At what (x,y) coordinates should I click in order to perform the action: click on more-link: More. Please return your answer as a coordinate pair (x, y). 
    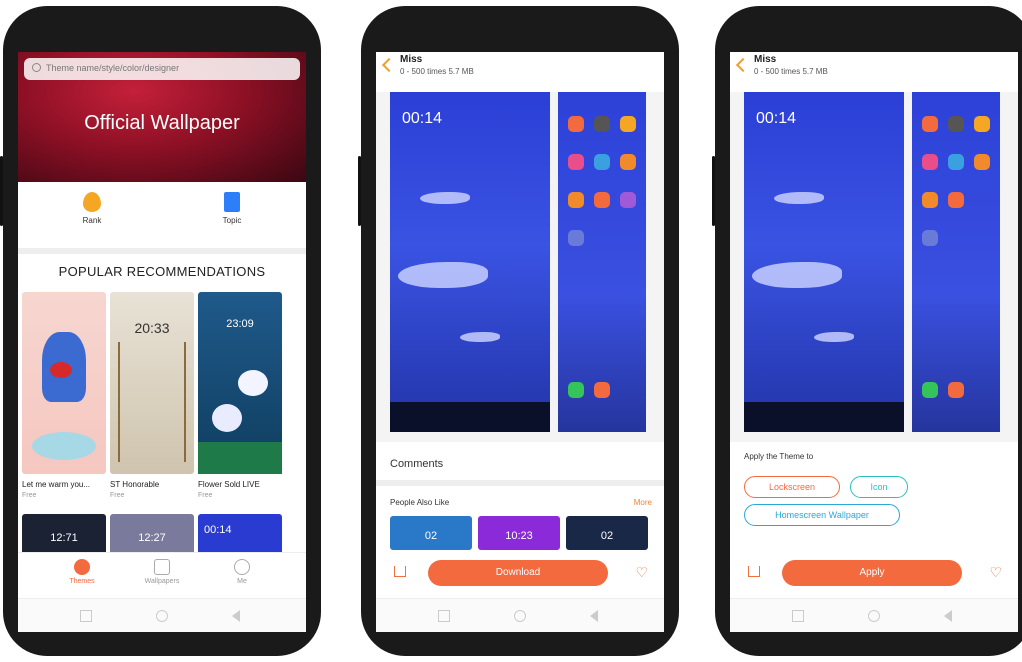
    Looking at the image, I should click on (643, 502).